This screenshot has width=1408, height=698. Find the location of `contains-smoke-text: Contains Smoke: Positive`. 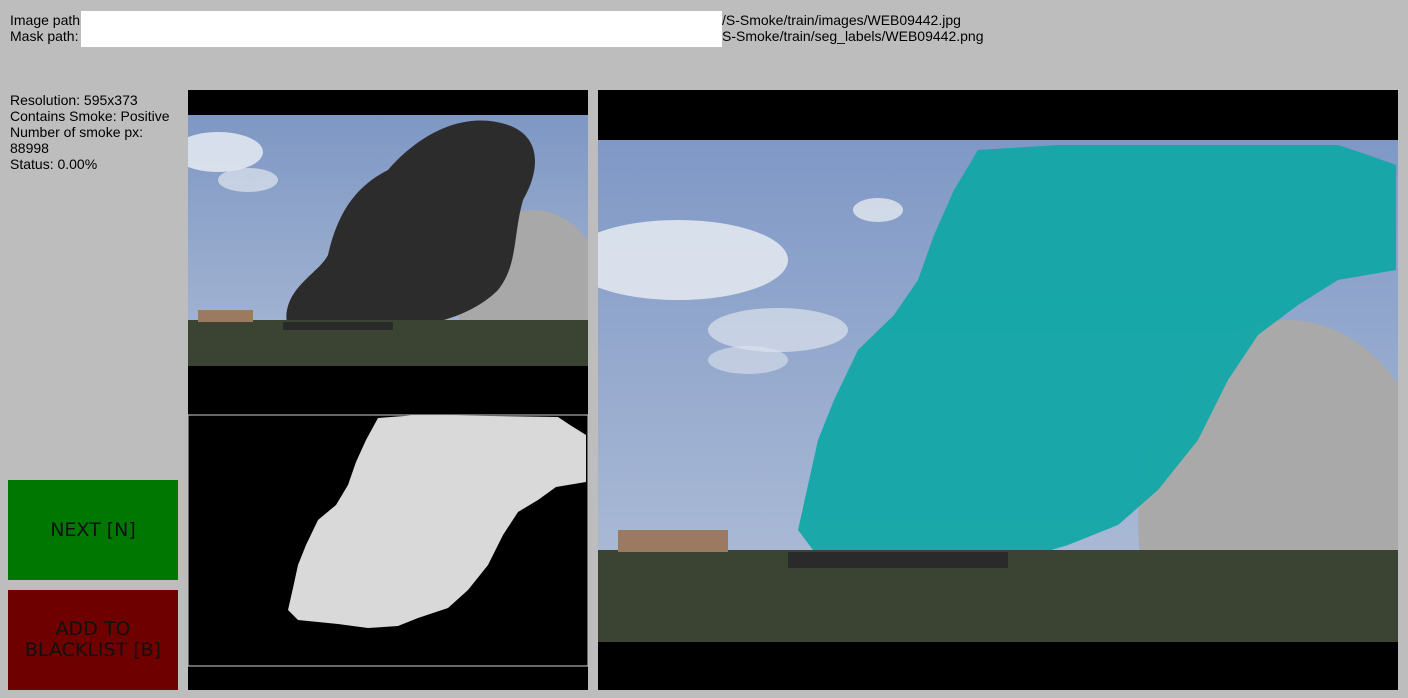

contains-smoke-text: Contains Smoke: Positive is located at coordinates (90, 116).